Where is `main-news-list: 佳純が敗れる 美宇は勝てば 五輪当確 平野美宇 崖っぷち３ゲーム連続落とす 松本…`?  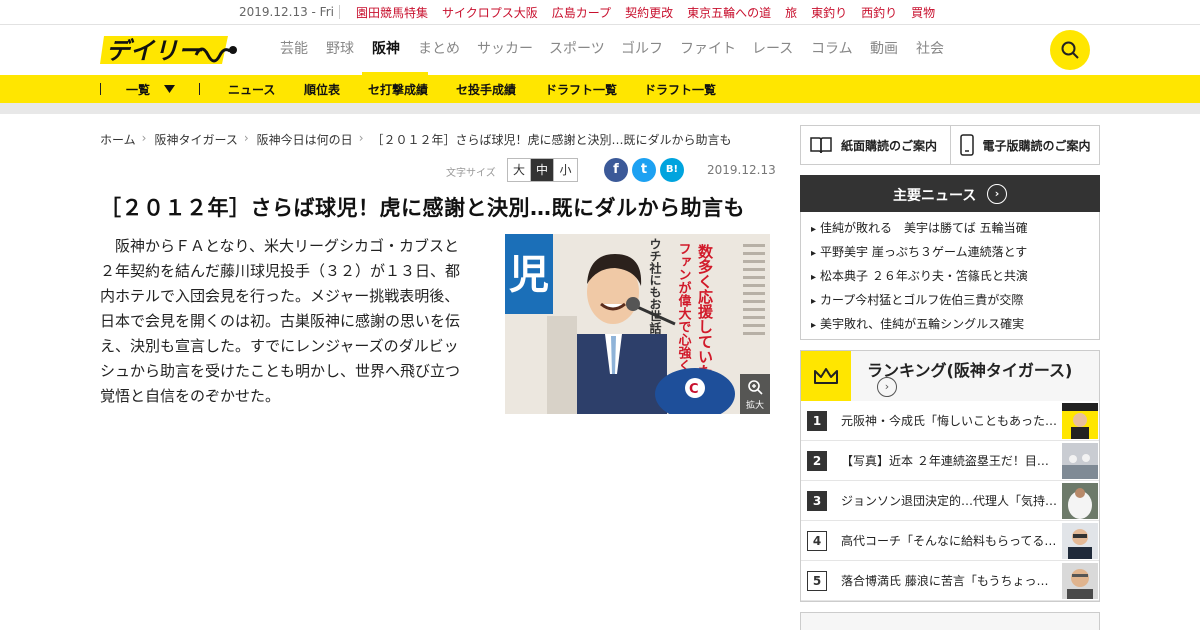 main-news-list: 佳純が敗れる 美宇は勝てば 五輪当確 平野美宇 崖っぷち３ゲーム連続落とす 松本… is located at coordinates (950, 276).